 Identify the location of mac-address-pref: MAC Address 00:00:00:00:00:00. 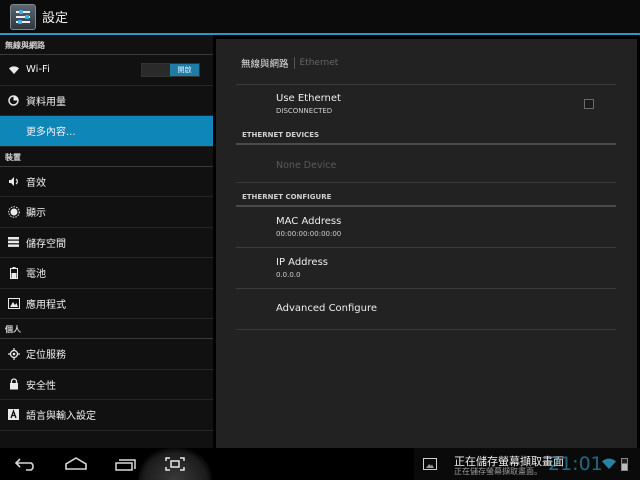
(308, 227).